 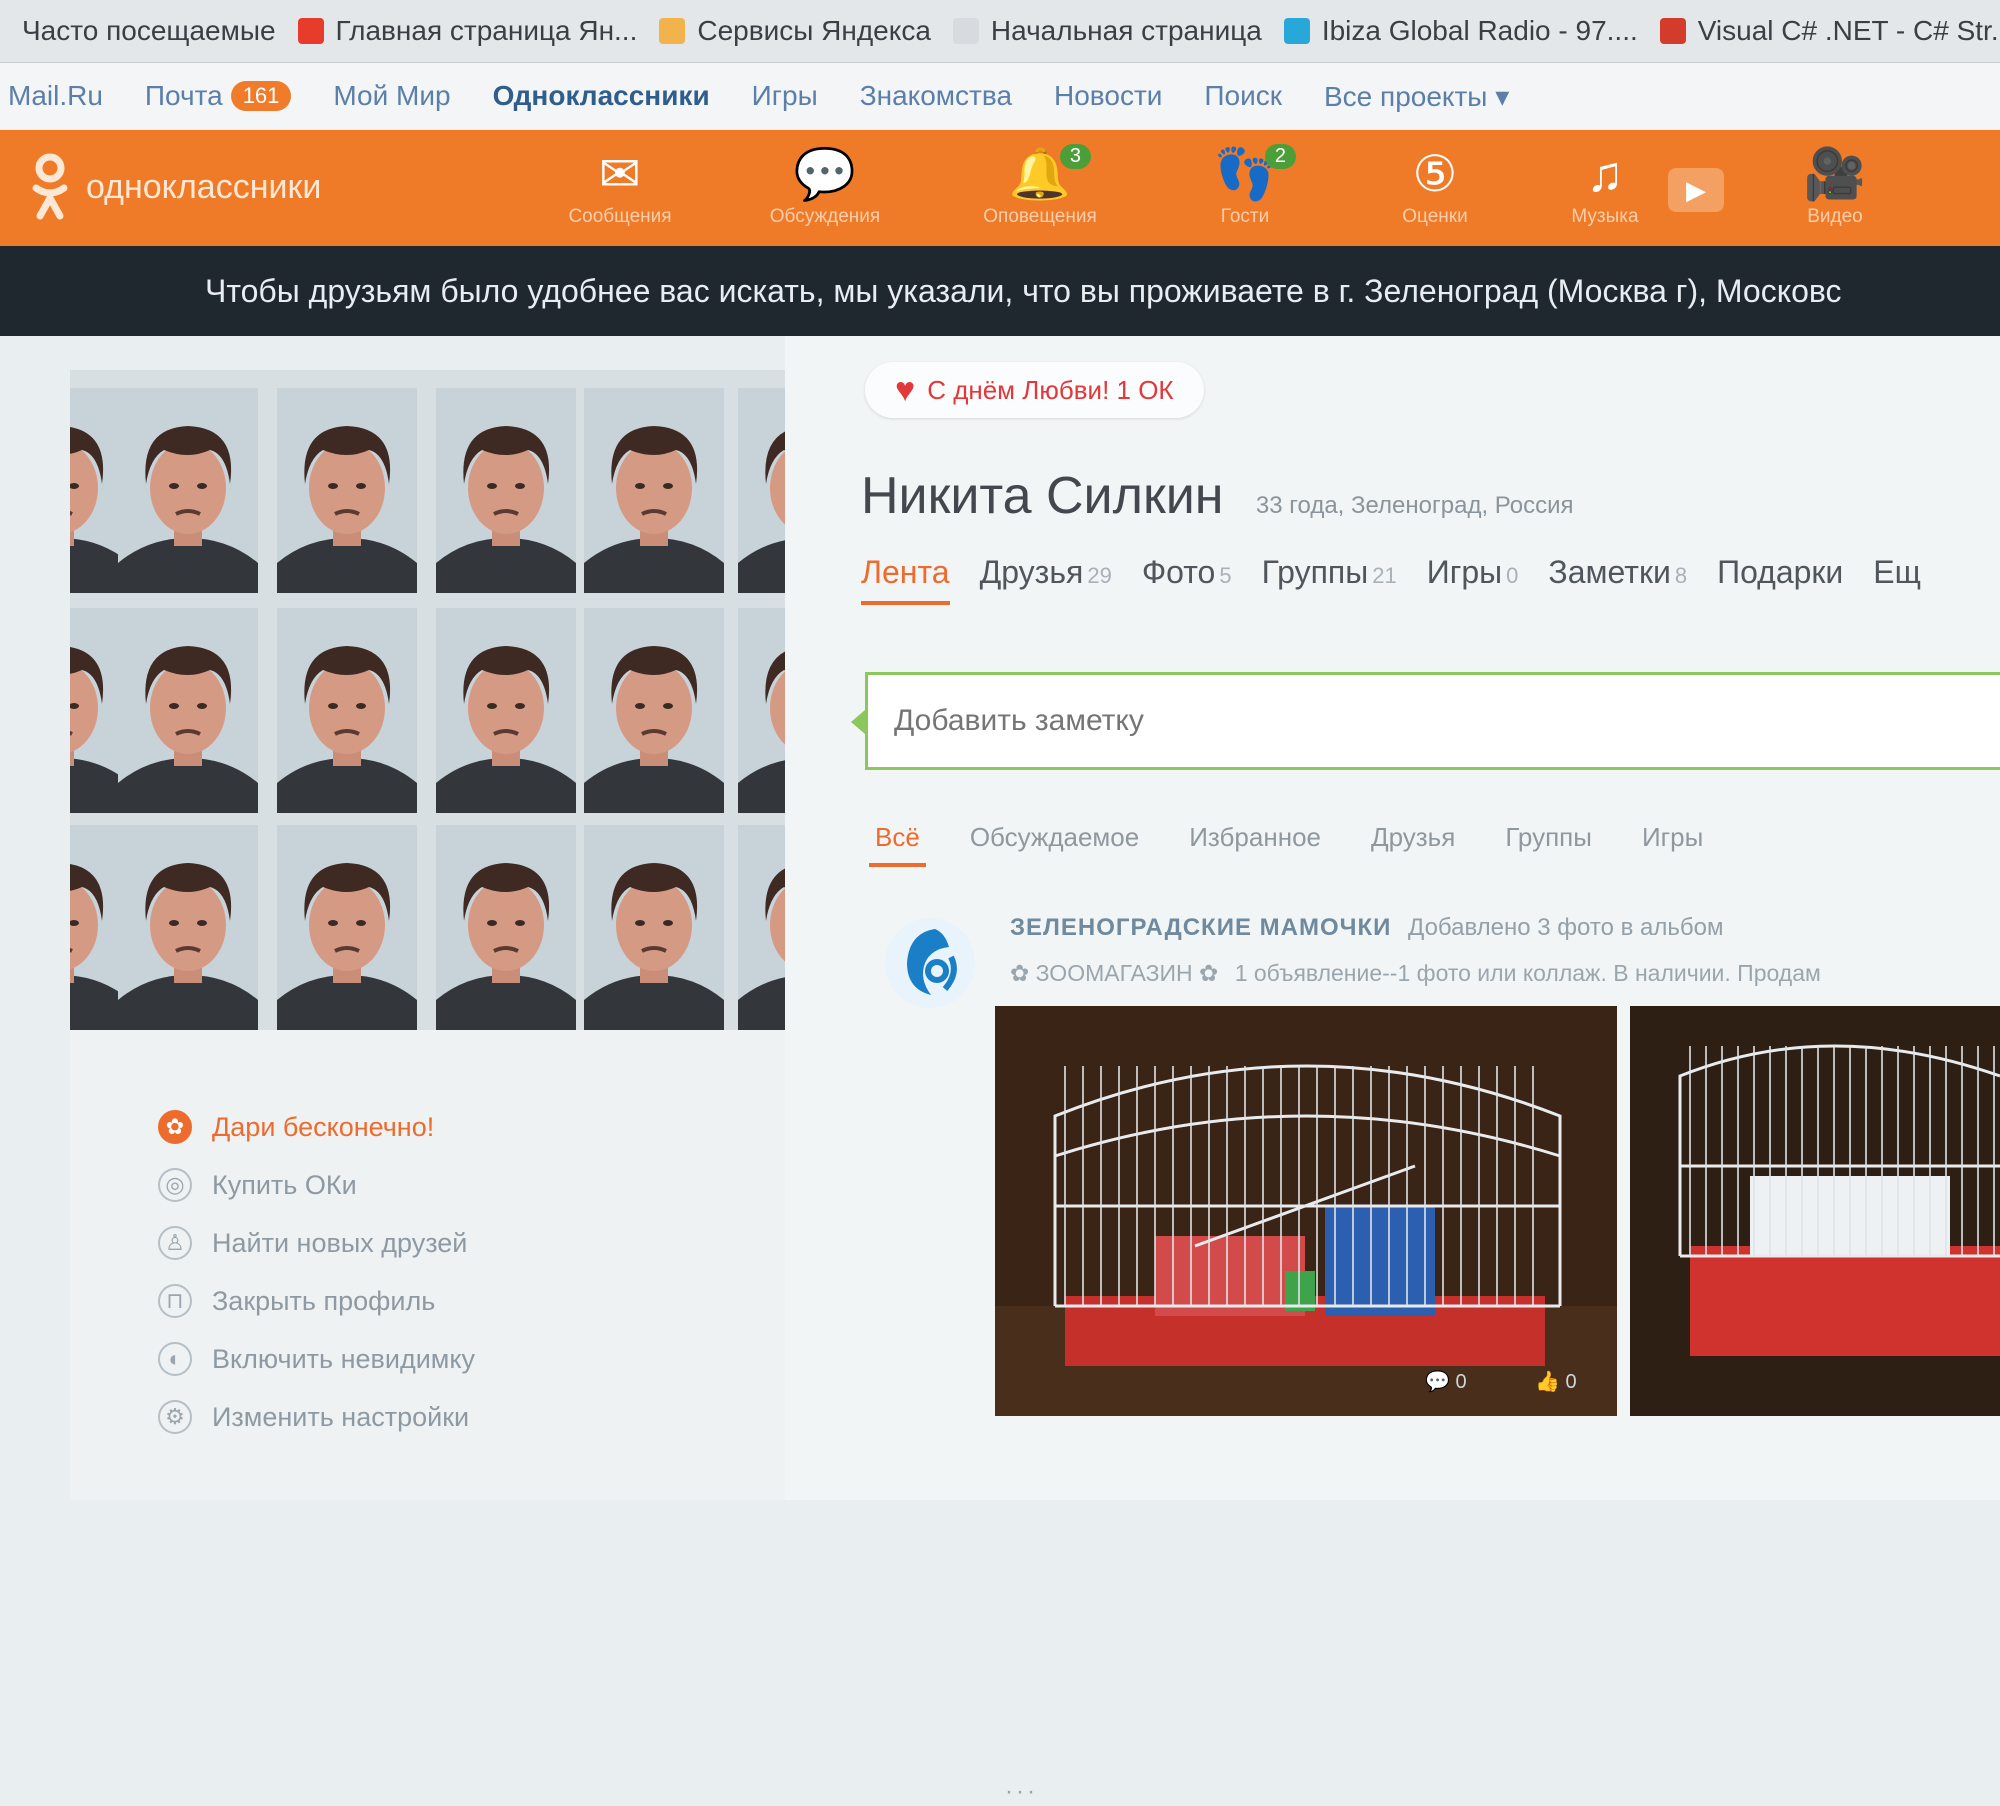 I want to click on post-photo-cage-1: 💬 0 👍 0, so click(x=1306, y=1211).